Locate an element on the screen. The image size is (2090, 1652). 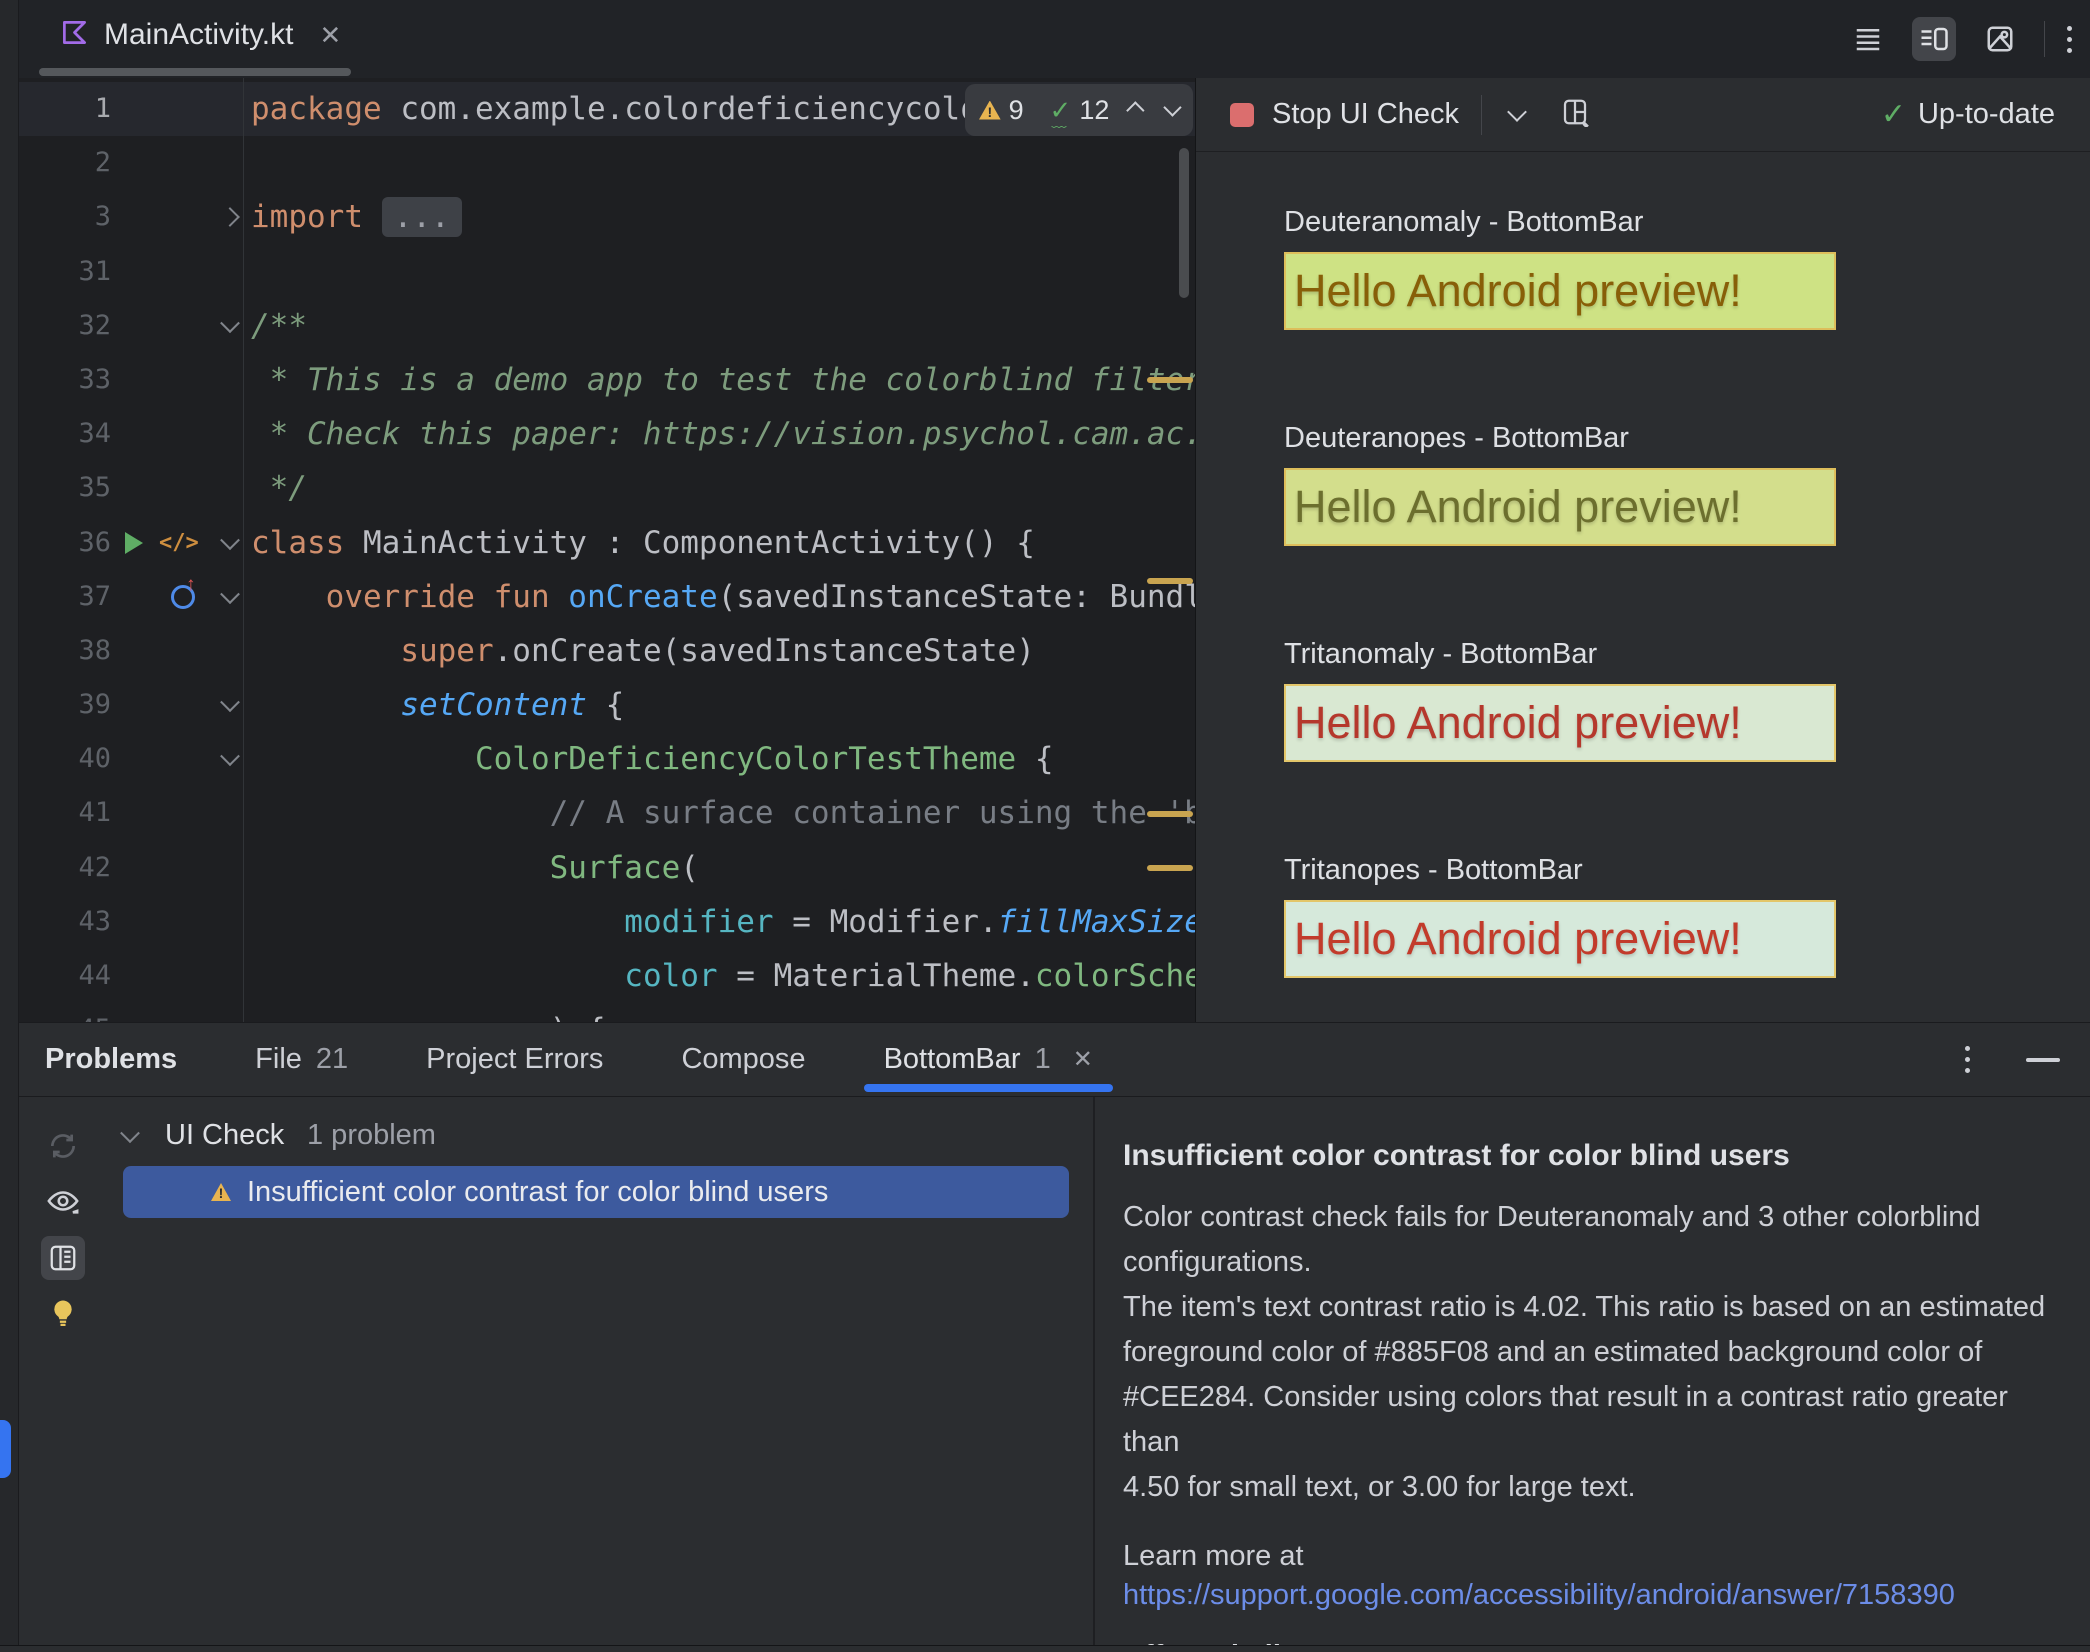
refresh-icon is located at coordinates (63, 1146).